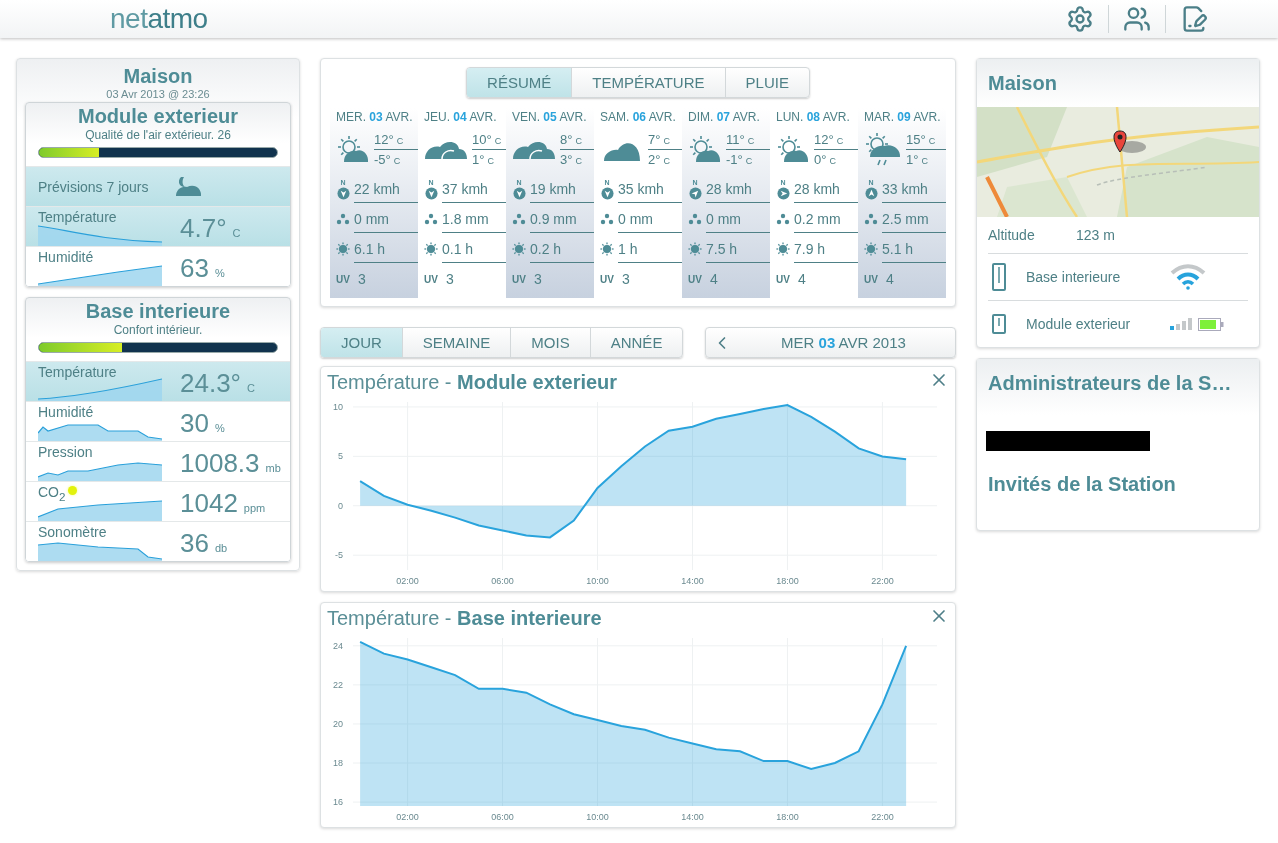  Describe the element at coordinates (741, 139) in the screenshot. I see `max-temperature: 11° C` at that location.